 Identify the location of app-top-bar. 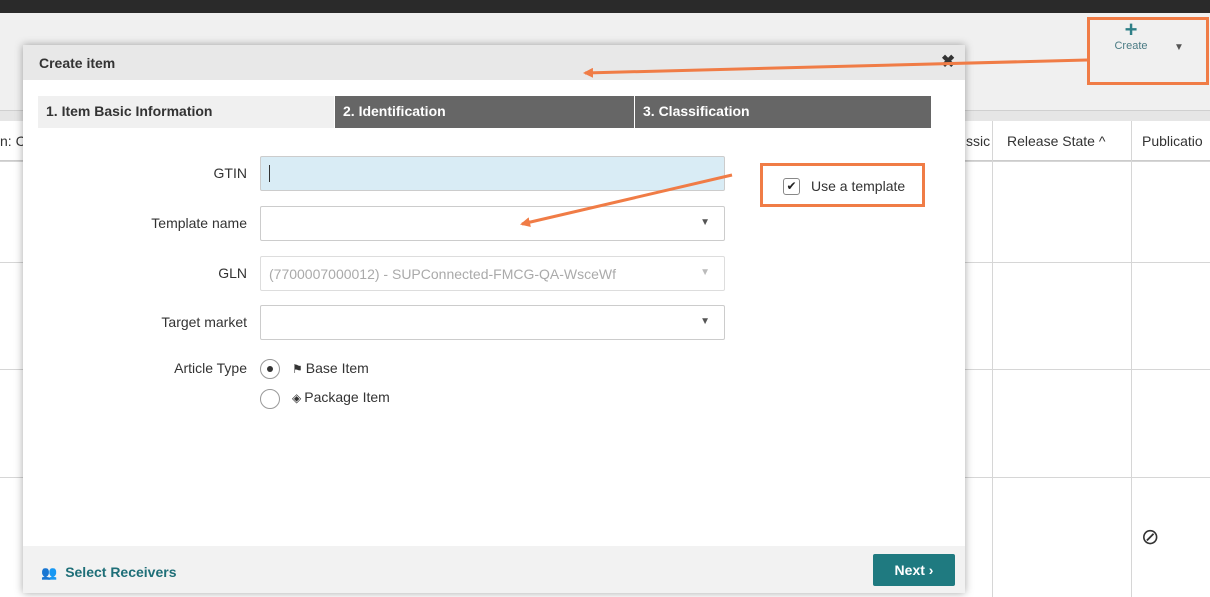
(605, 6).